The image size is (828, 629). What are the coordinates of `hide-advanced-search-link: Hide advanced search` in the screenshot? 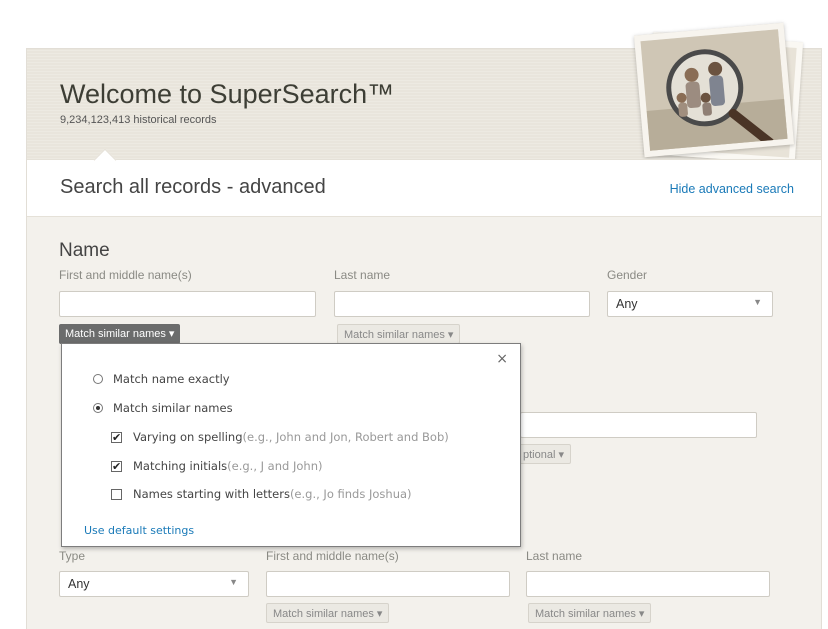 It's located at (732, 189).